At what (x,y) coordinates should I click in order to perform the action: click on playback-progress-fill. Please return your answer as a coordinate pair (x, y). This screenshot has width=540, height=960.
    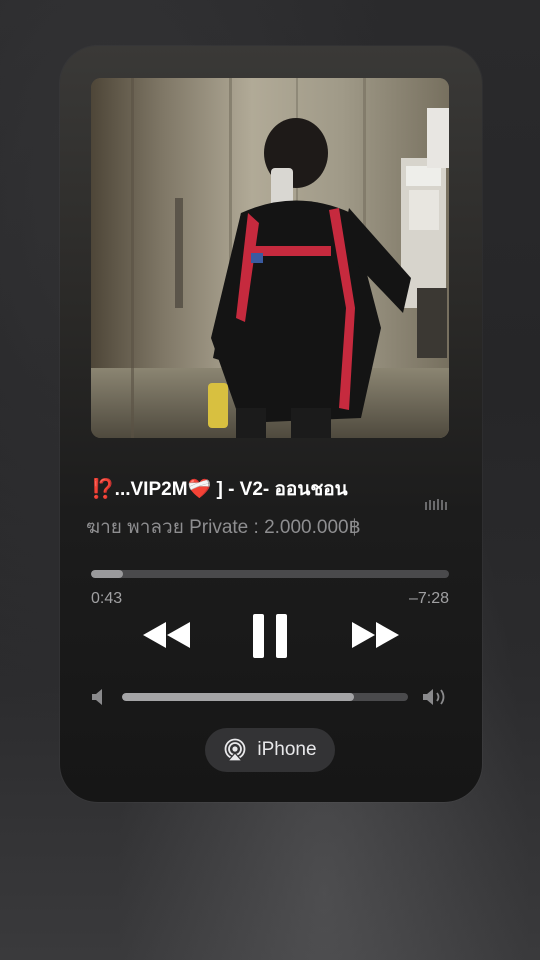
    Looking at the image, I should click on (107, 574).